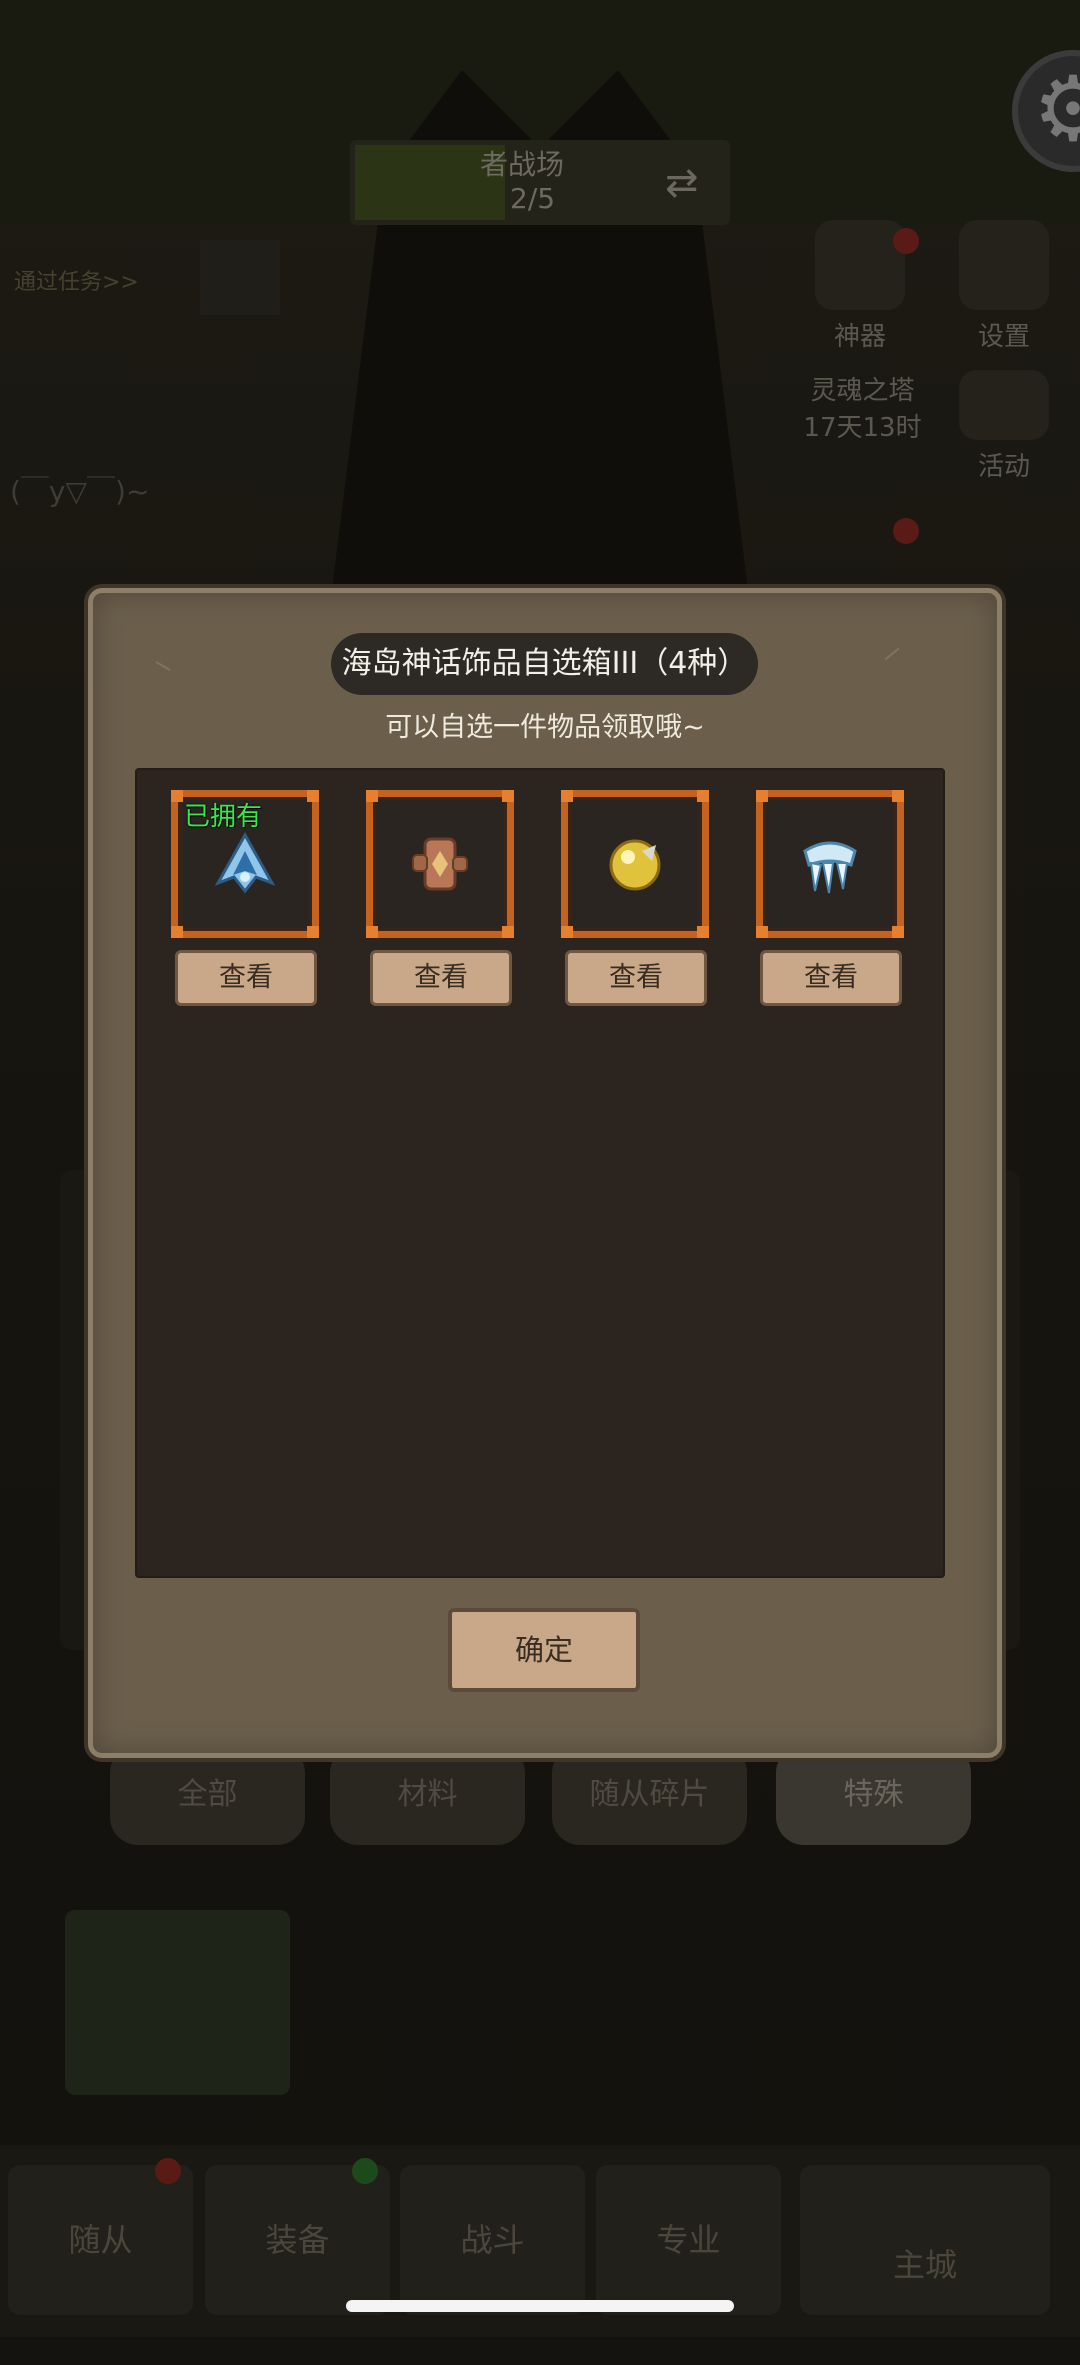  What do you see at coordinates (522, 164) in the screenshot?
I see `stage-name: 者战场` at bounding box center [522, 164].